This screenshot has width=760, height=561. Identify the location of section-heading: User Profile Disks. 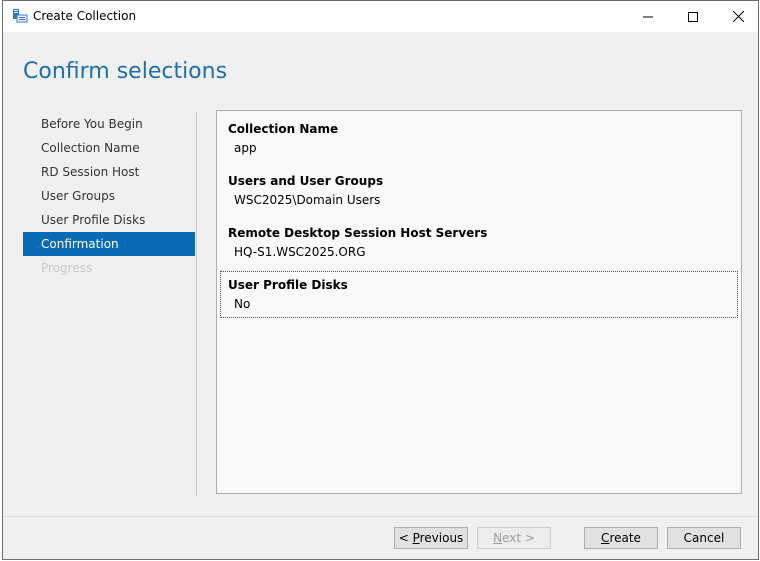
(288, 285).